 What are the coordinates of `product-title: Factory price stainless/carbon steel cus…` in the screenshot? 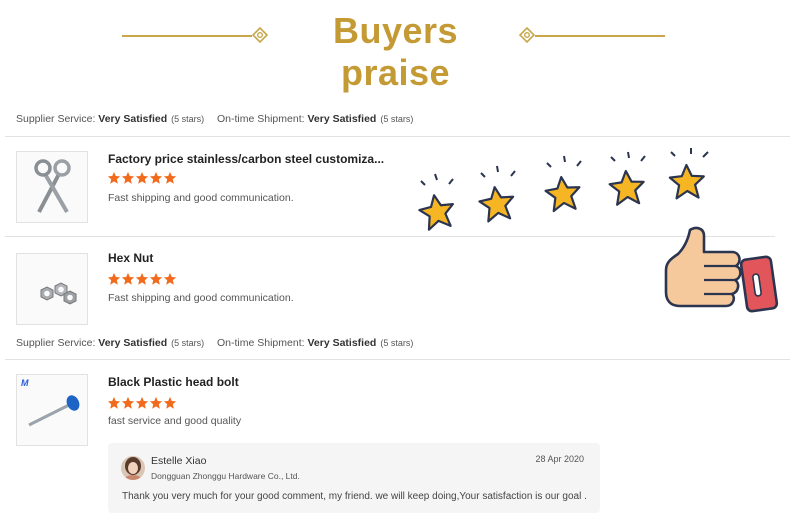 It's located at (246, 159).